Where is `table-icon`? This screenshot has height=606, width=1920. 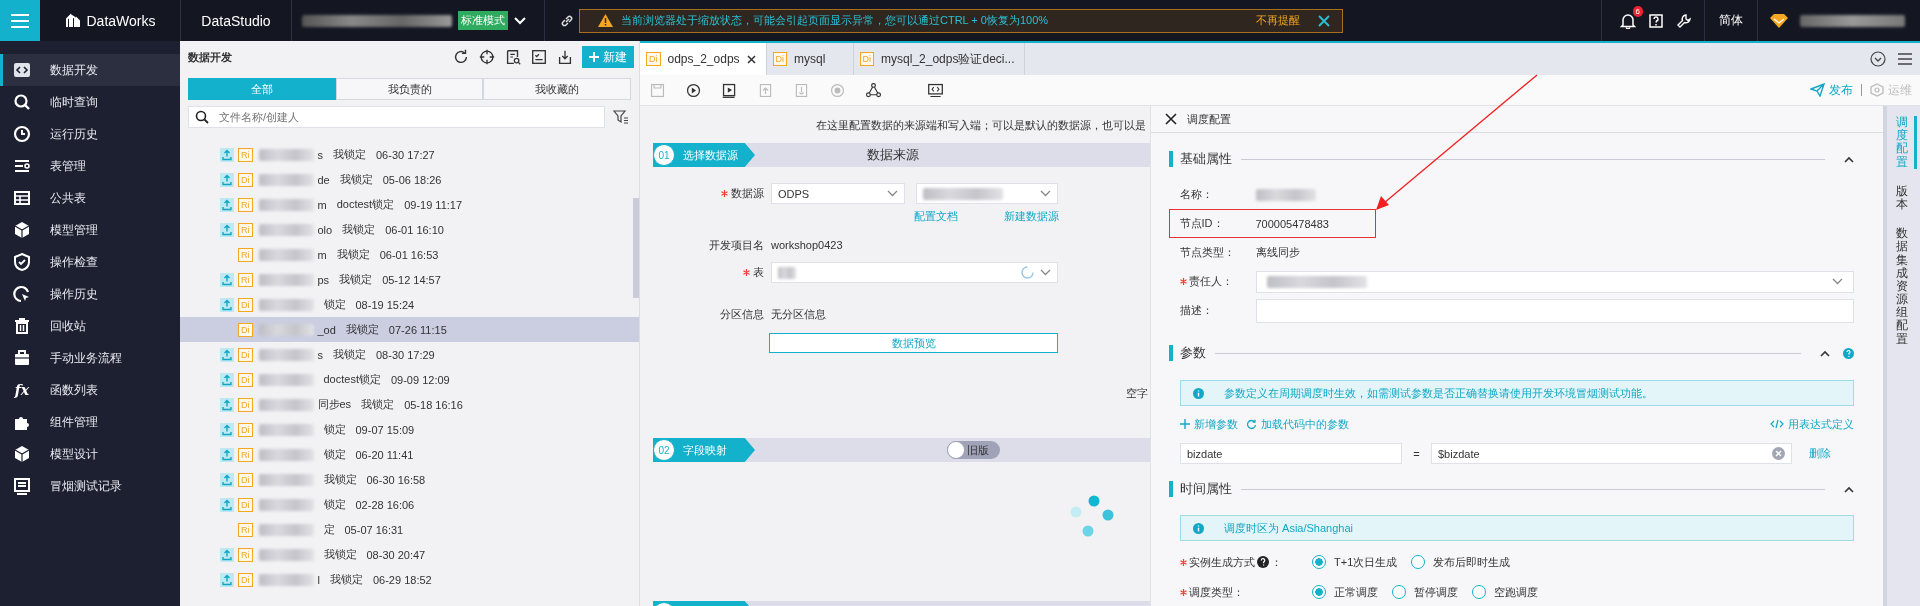
table-icon is located at coordinates (22, 198).